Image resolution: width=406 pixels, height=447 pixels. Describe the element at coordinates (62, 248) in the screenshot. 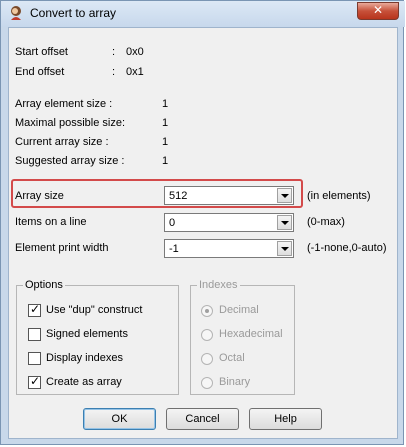

I see `print-width-label: Element print width` at that location.